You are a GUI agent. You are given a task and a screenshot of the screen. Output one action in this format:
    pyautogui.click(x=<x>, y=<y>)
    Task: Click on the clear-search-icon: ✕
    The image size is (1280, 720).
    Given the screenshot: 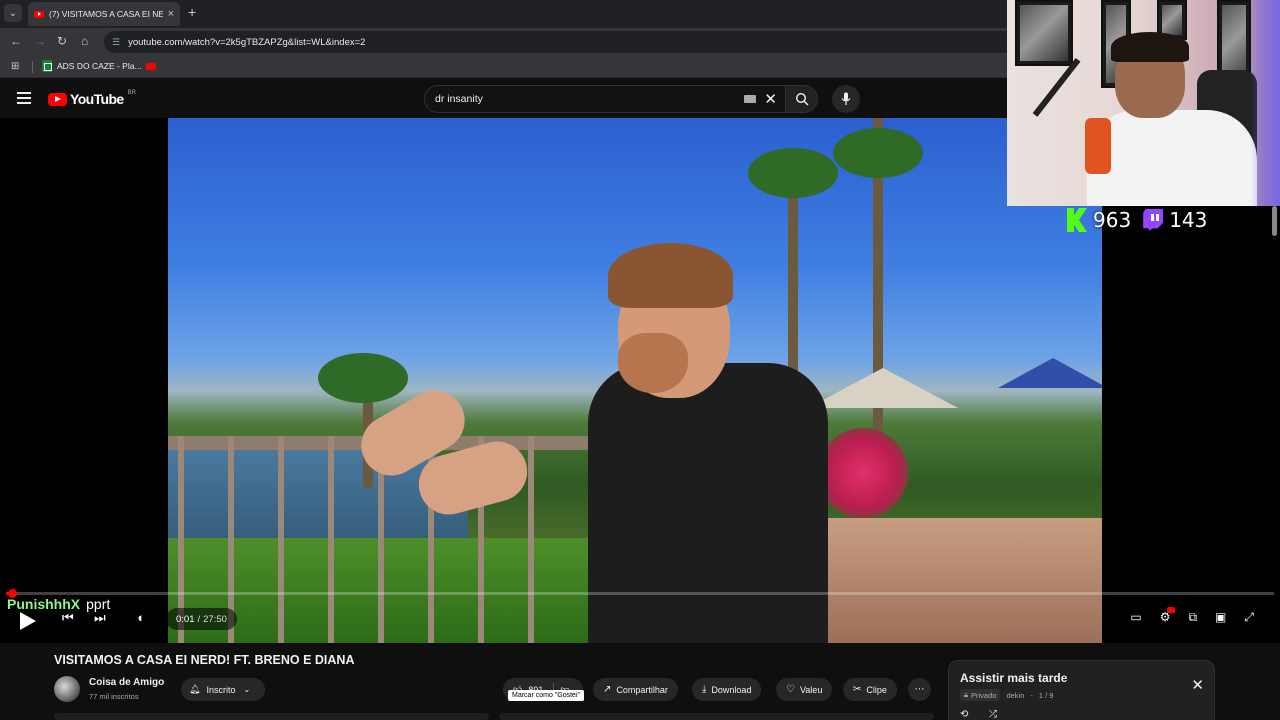 What is the action you would take?
    pyautogui.click(x=770, y=99)
    